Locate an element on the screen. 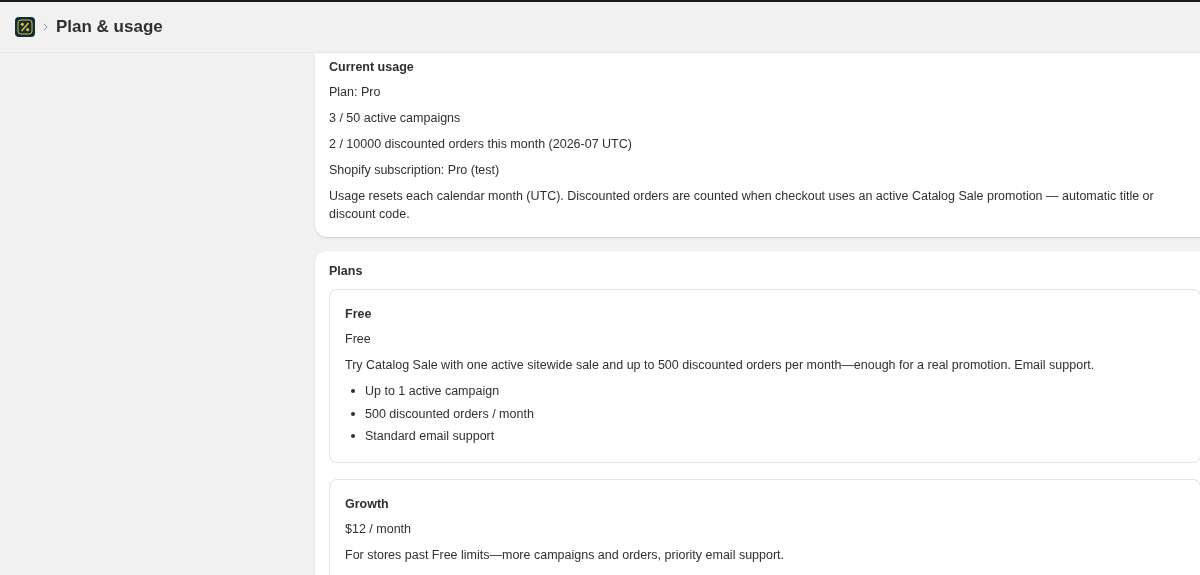  page-title: Plan & usage is located at coordinates (109, 27).